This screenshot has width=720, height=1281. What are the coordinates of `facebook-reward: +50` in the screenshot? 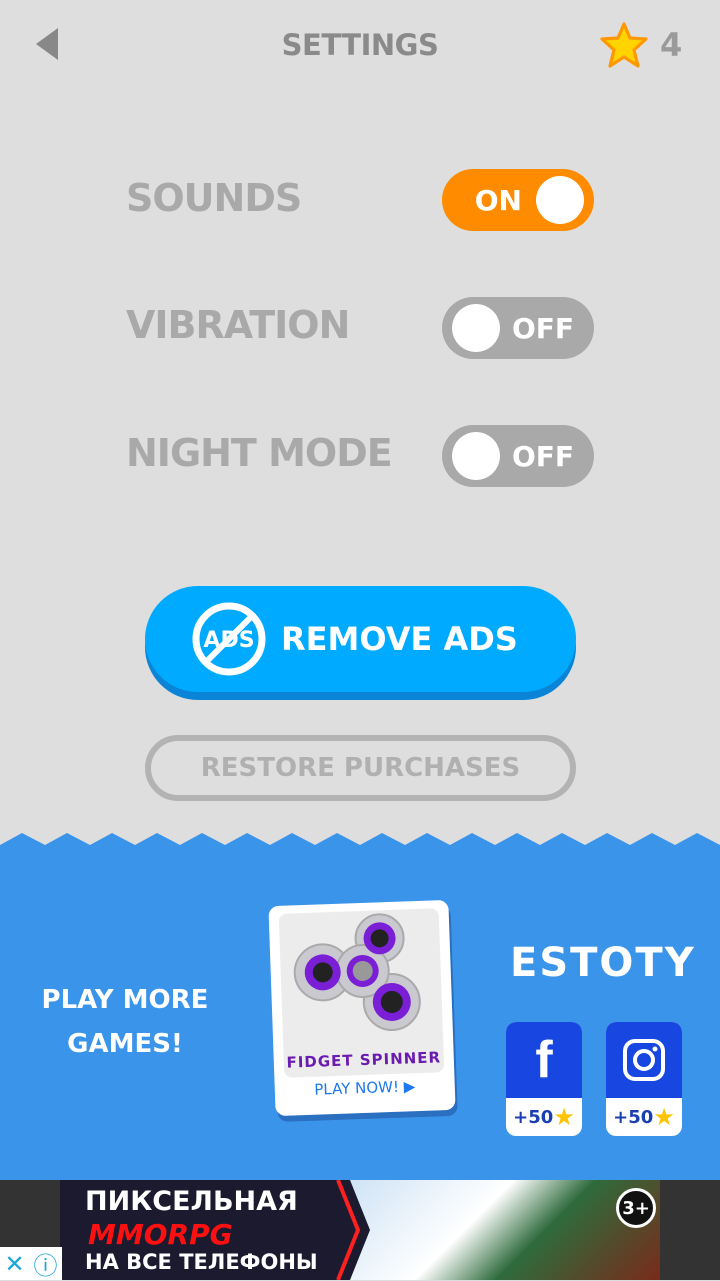 It's located at (533, 1117).